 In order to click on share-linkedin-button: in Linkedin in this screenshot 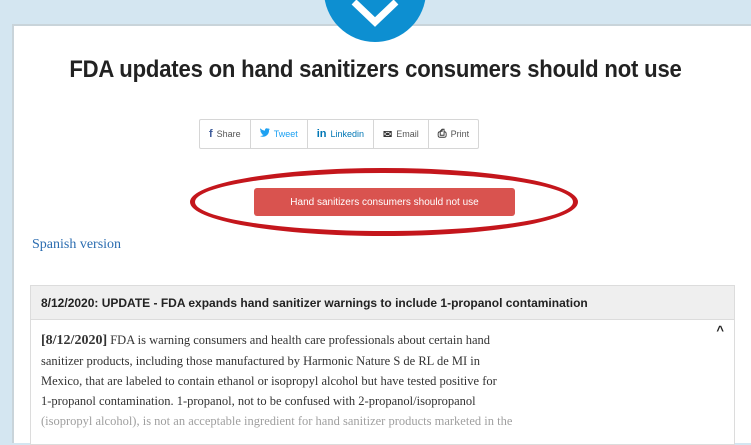, I will do `click(341, 134)`.